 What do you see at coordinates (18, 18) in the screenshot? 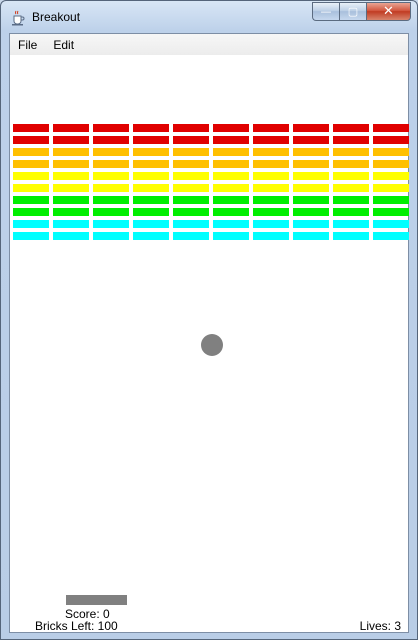
I see `java-coffee-cup-icon` at bounding box center [18, 18].